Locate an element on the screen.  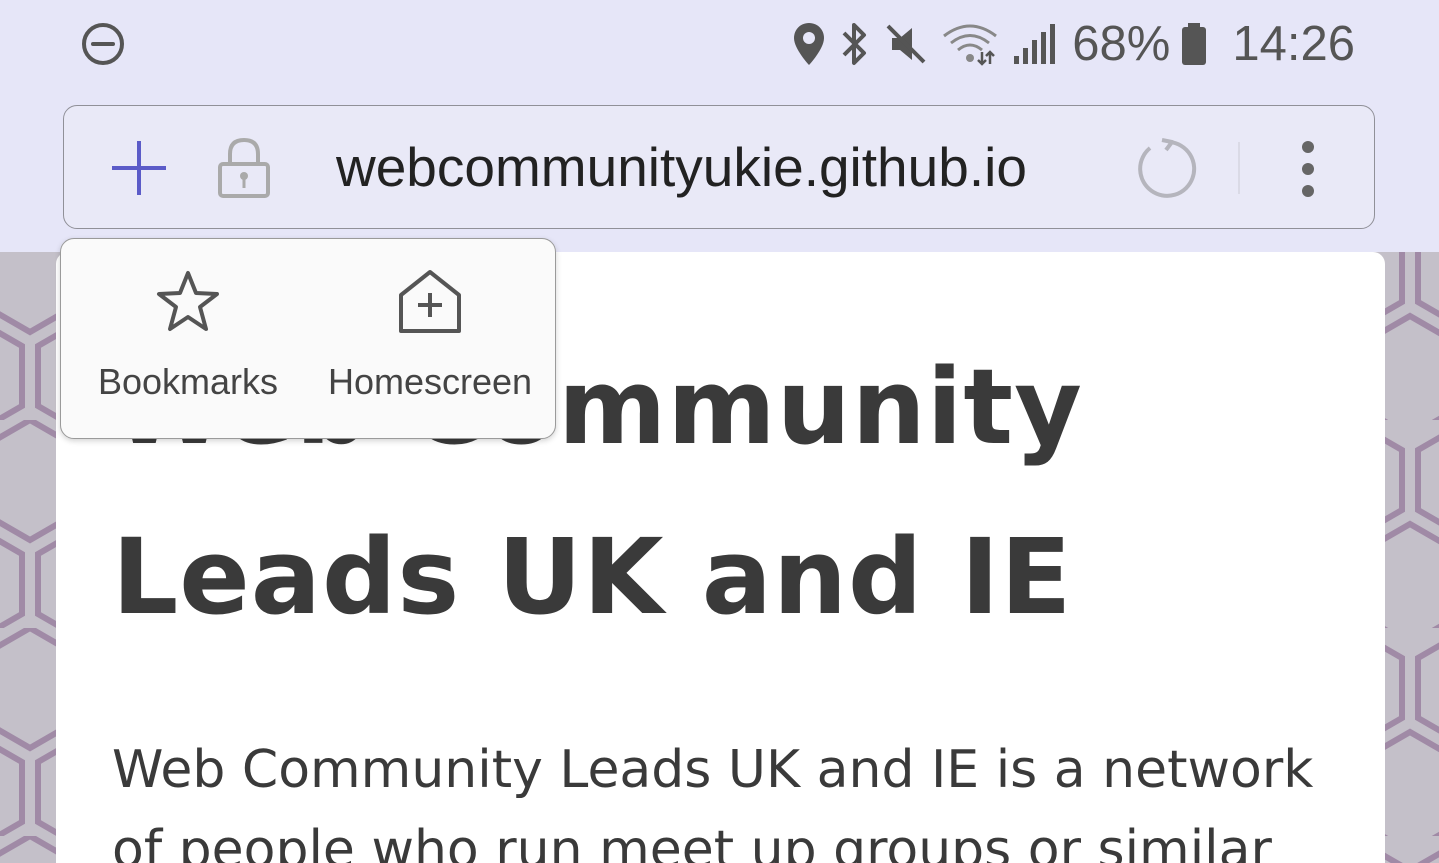
address-bar: webcommunityukie.github.io is located at coordinates (719, 167).